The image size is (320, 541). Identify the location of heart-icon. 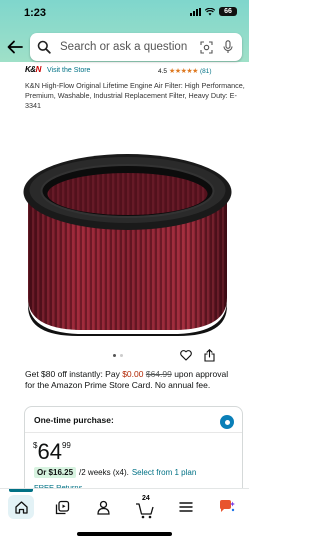
(186, 355).